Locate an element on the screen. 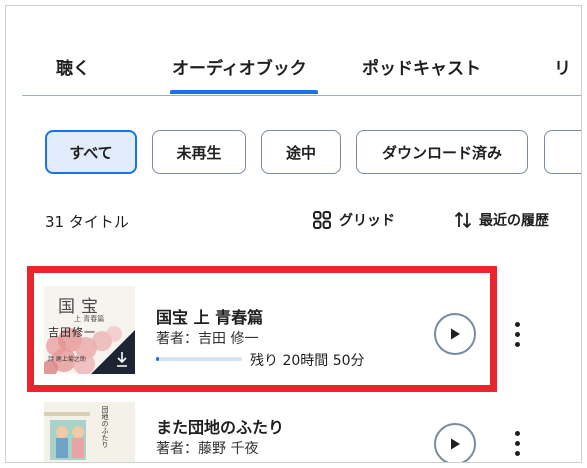  tab-audiobooks: オーディオブック is located at coordinates (239, 66).